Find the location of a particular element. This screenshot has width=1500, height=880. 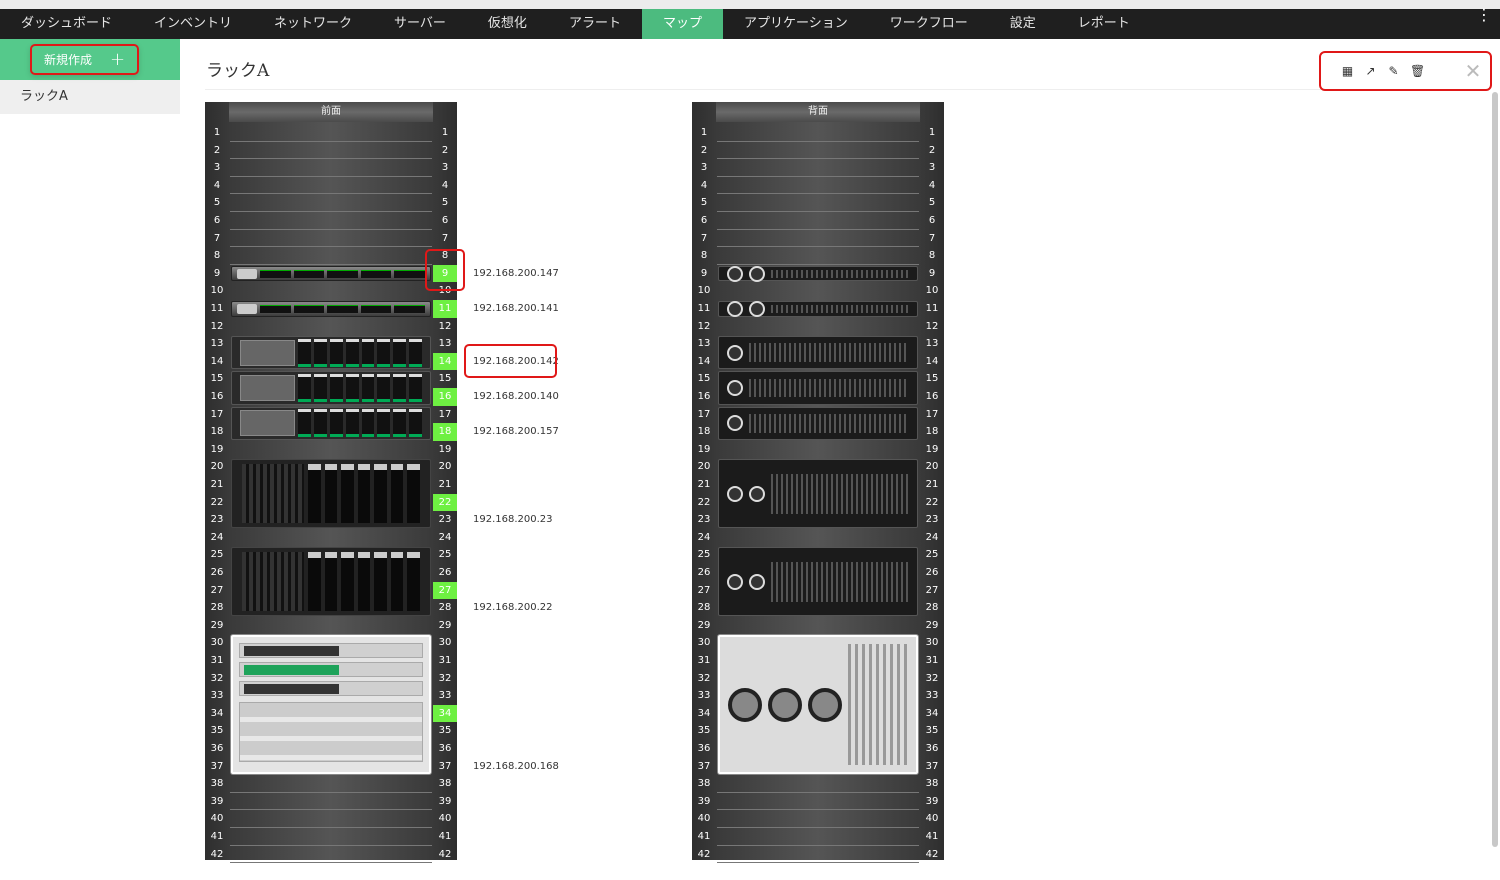

sidebar: 新規作成 + ラックA is located at coordinates (90, 459).